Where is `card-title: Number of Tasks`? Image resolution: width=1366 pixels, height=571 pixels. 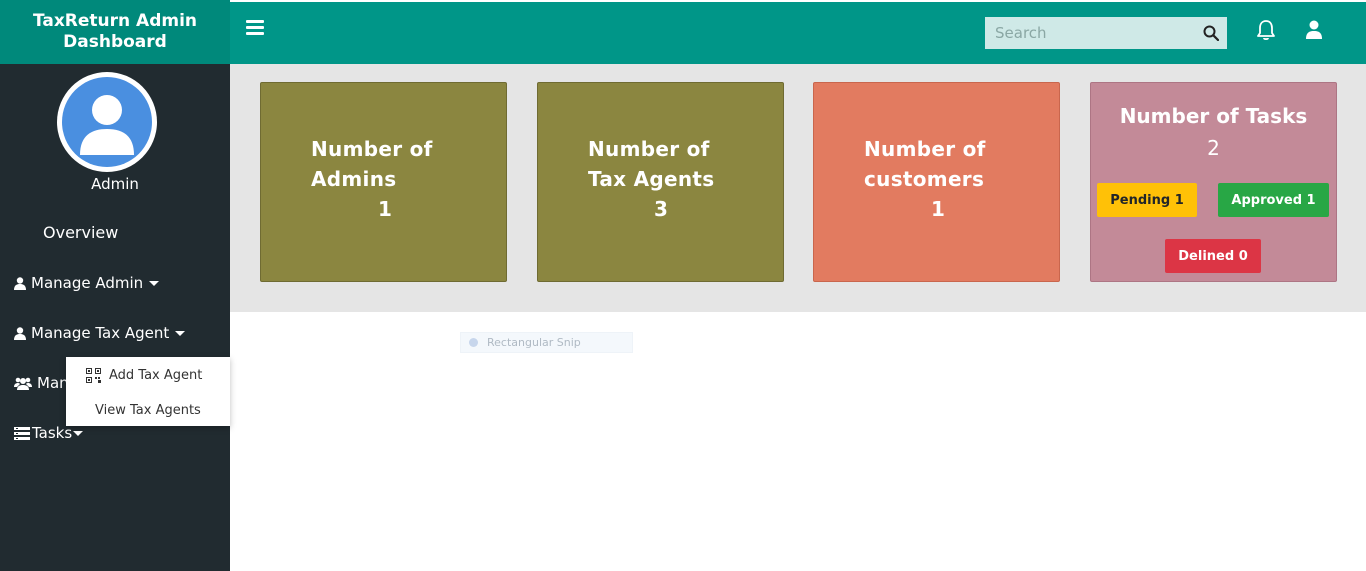
card-title: Number of Tasks is located at coordinates (1213, 116).